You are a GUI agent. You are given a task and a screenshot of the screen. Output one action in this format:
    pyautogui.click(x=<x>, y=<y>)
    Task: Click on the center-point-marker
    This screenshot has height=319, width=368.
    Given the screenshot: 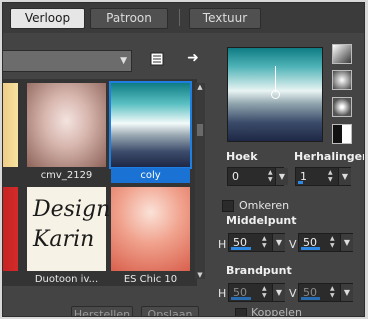 What is the action you would take?
    pyautogui.click(x=275, y=94)
    